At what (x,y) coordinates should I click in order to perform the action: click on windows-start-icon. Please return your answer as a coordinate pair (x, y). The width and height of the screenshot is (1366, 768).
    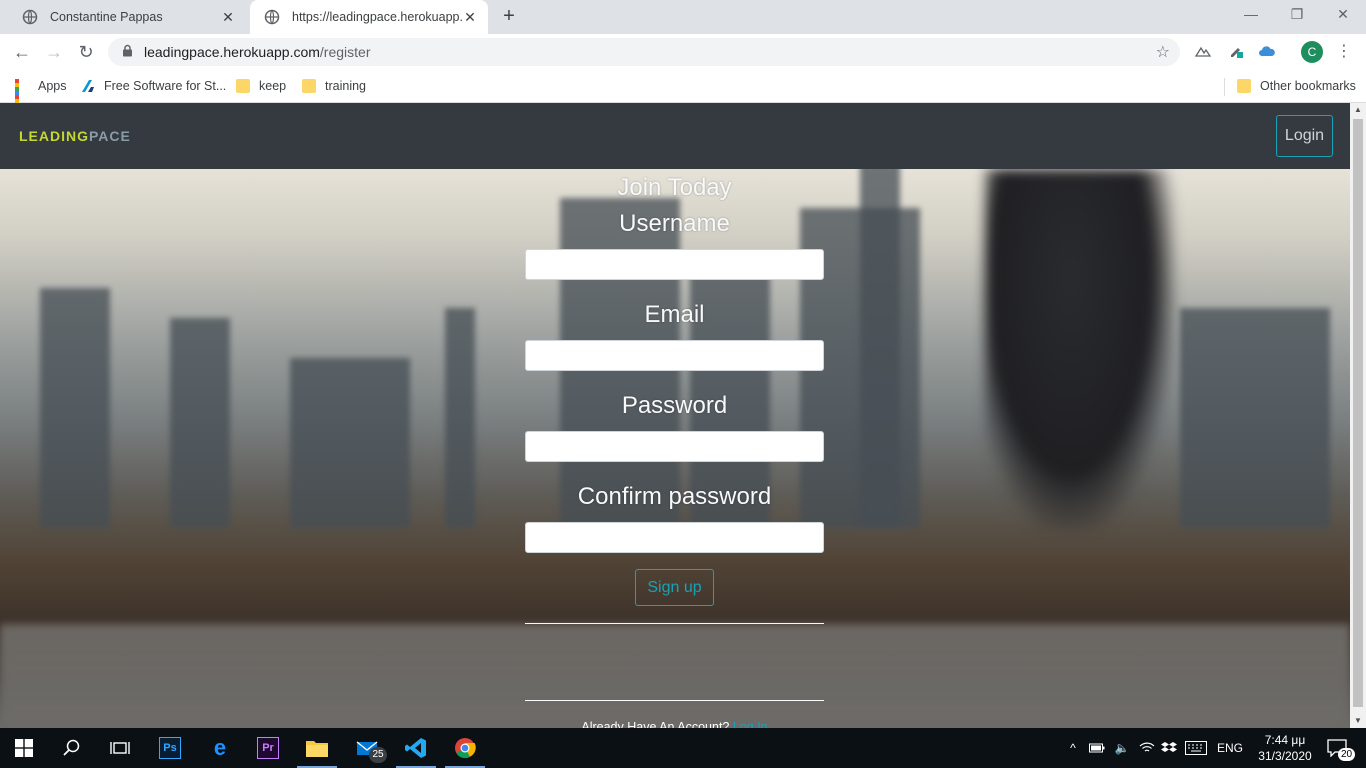
    Looking at the image, I should click on (24, 748).